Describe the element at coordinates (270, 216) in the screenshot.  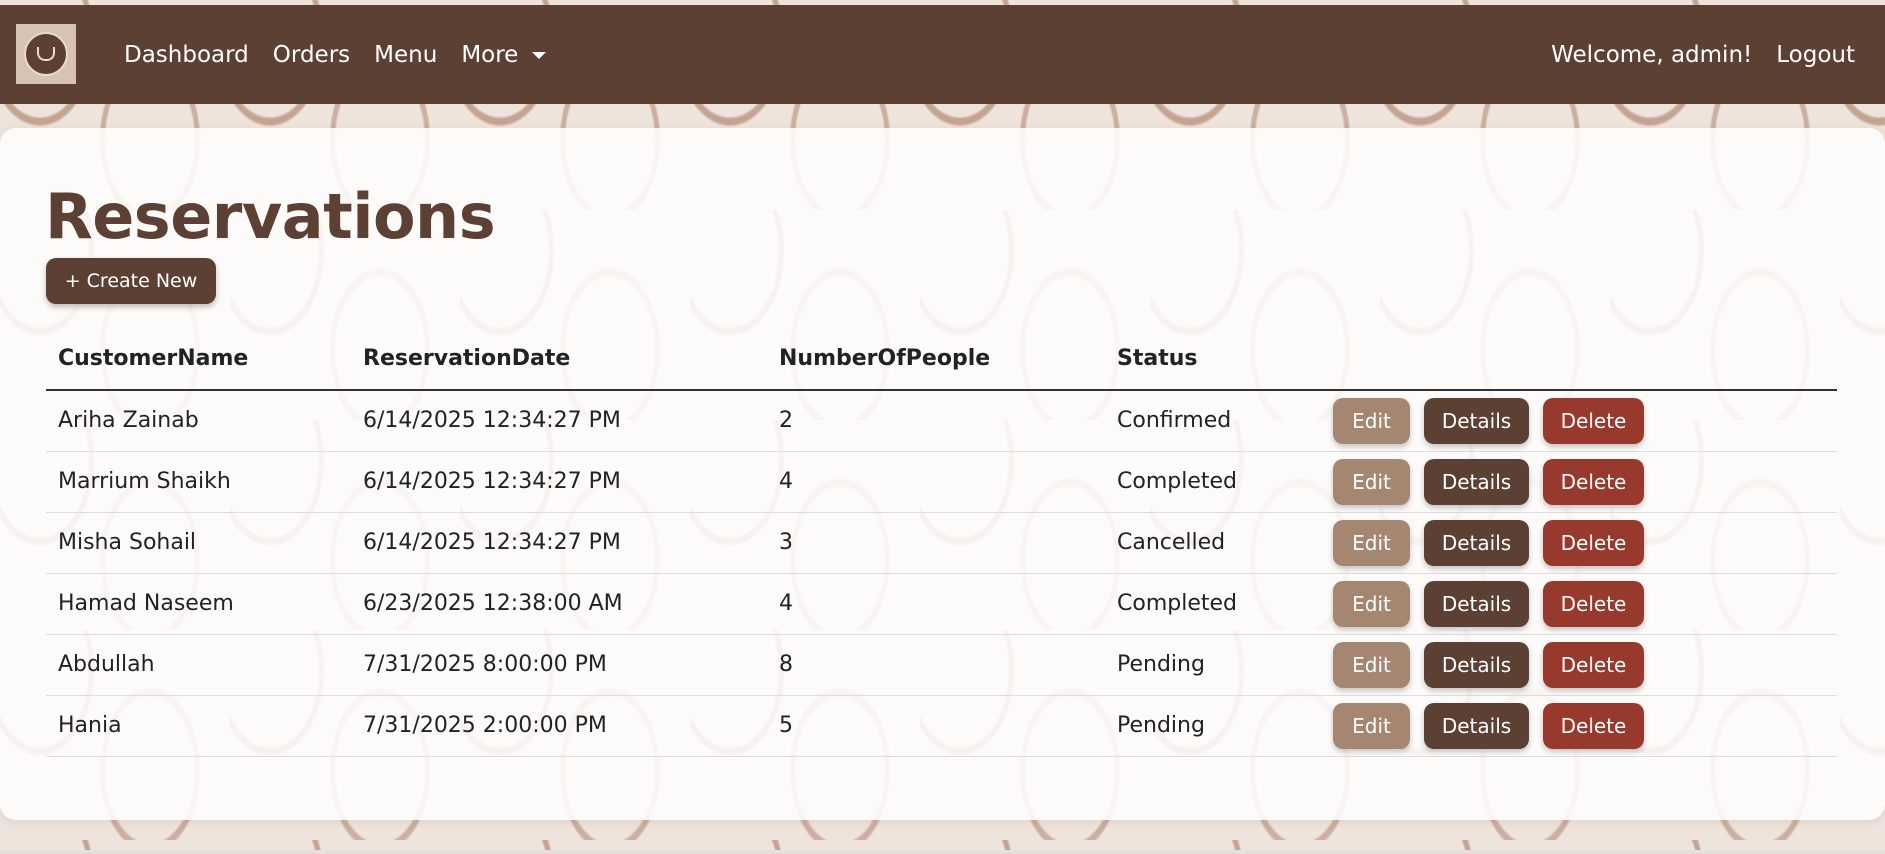
I see `page-title: Reservations` at that location.